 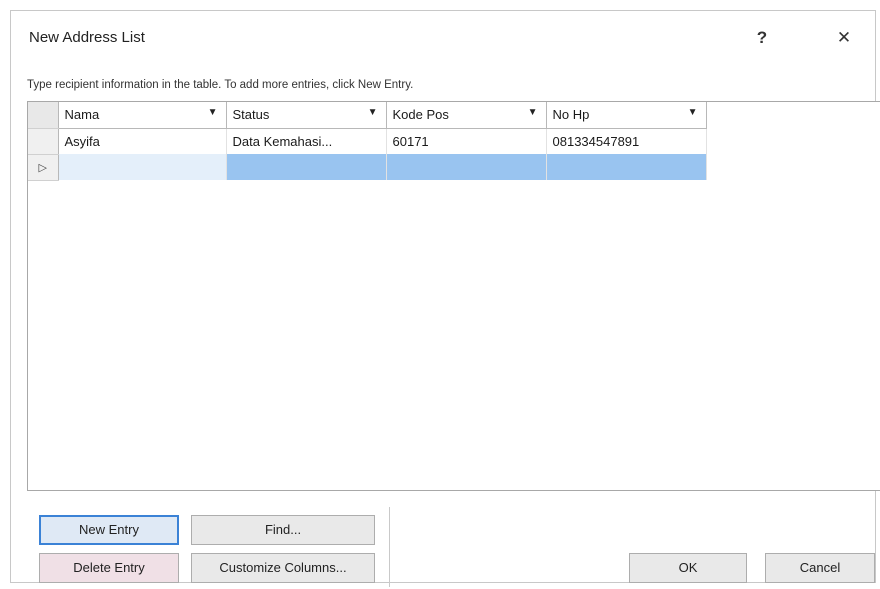 I want to click on table-row-selected: ▷, so click(x=367, y=167).